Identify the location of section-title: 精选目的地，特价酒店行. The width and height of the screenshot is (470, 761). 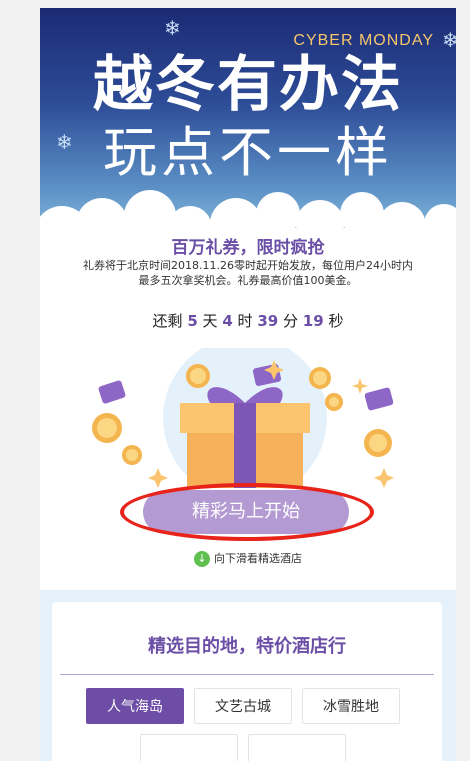
(247, 646).